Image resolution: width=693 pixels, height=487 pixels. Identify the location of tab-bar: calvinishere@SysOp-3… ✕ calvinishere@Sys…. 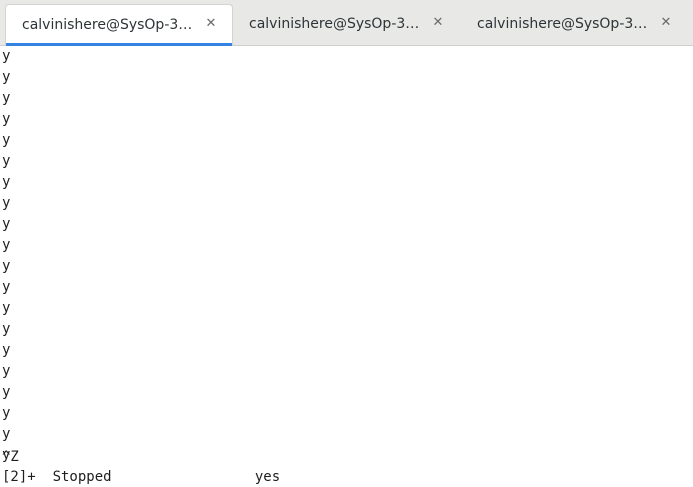
(346, 23).